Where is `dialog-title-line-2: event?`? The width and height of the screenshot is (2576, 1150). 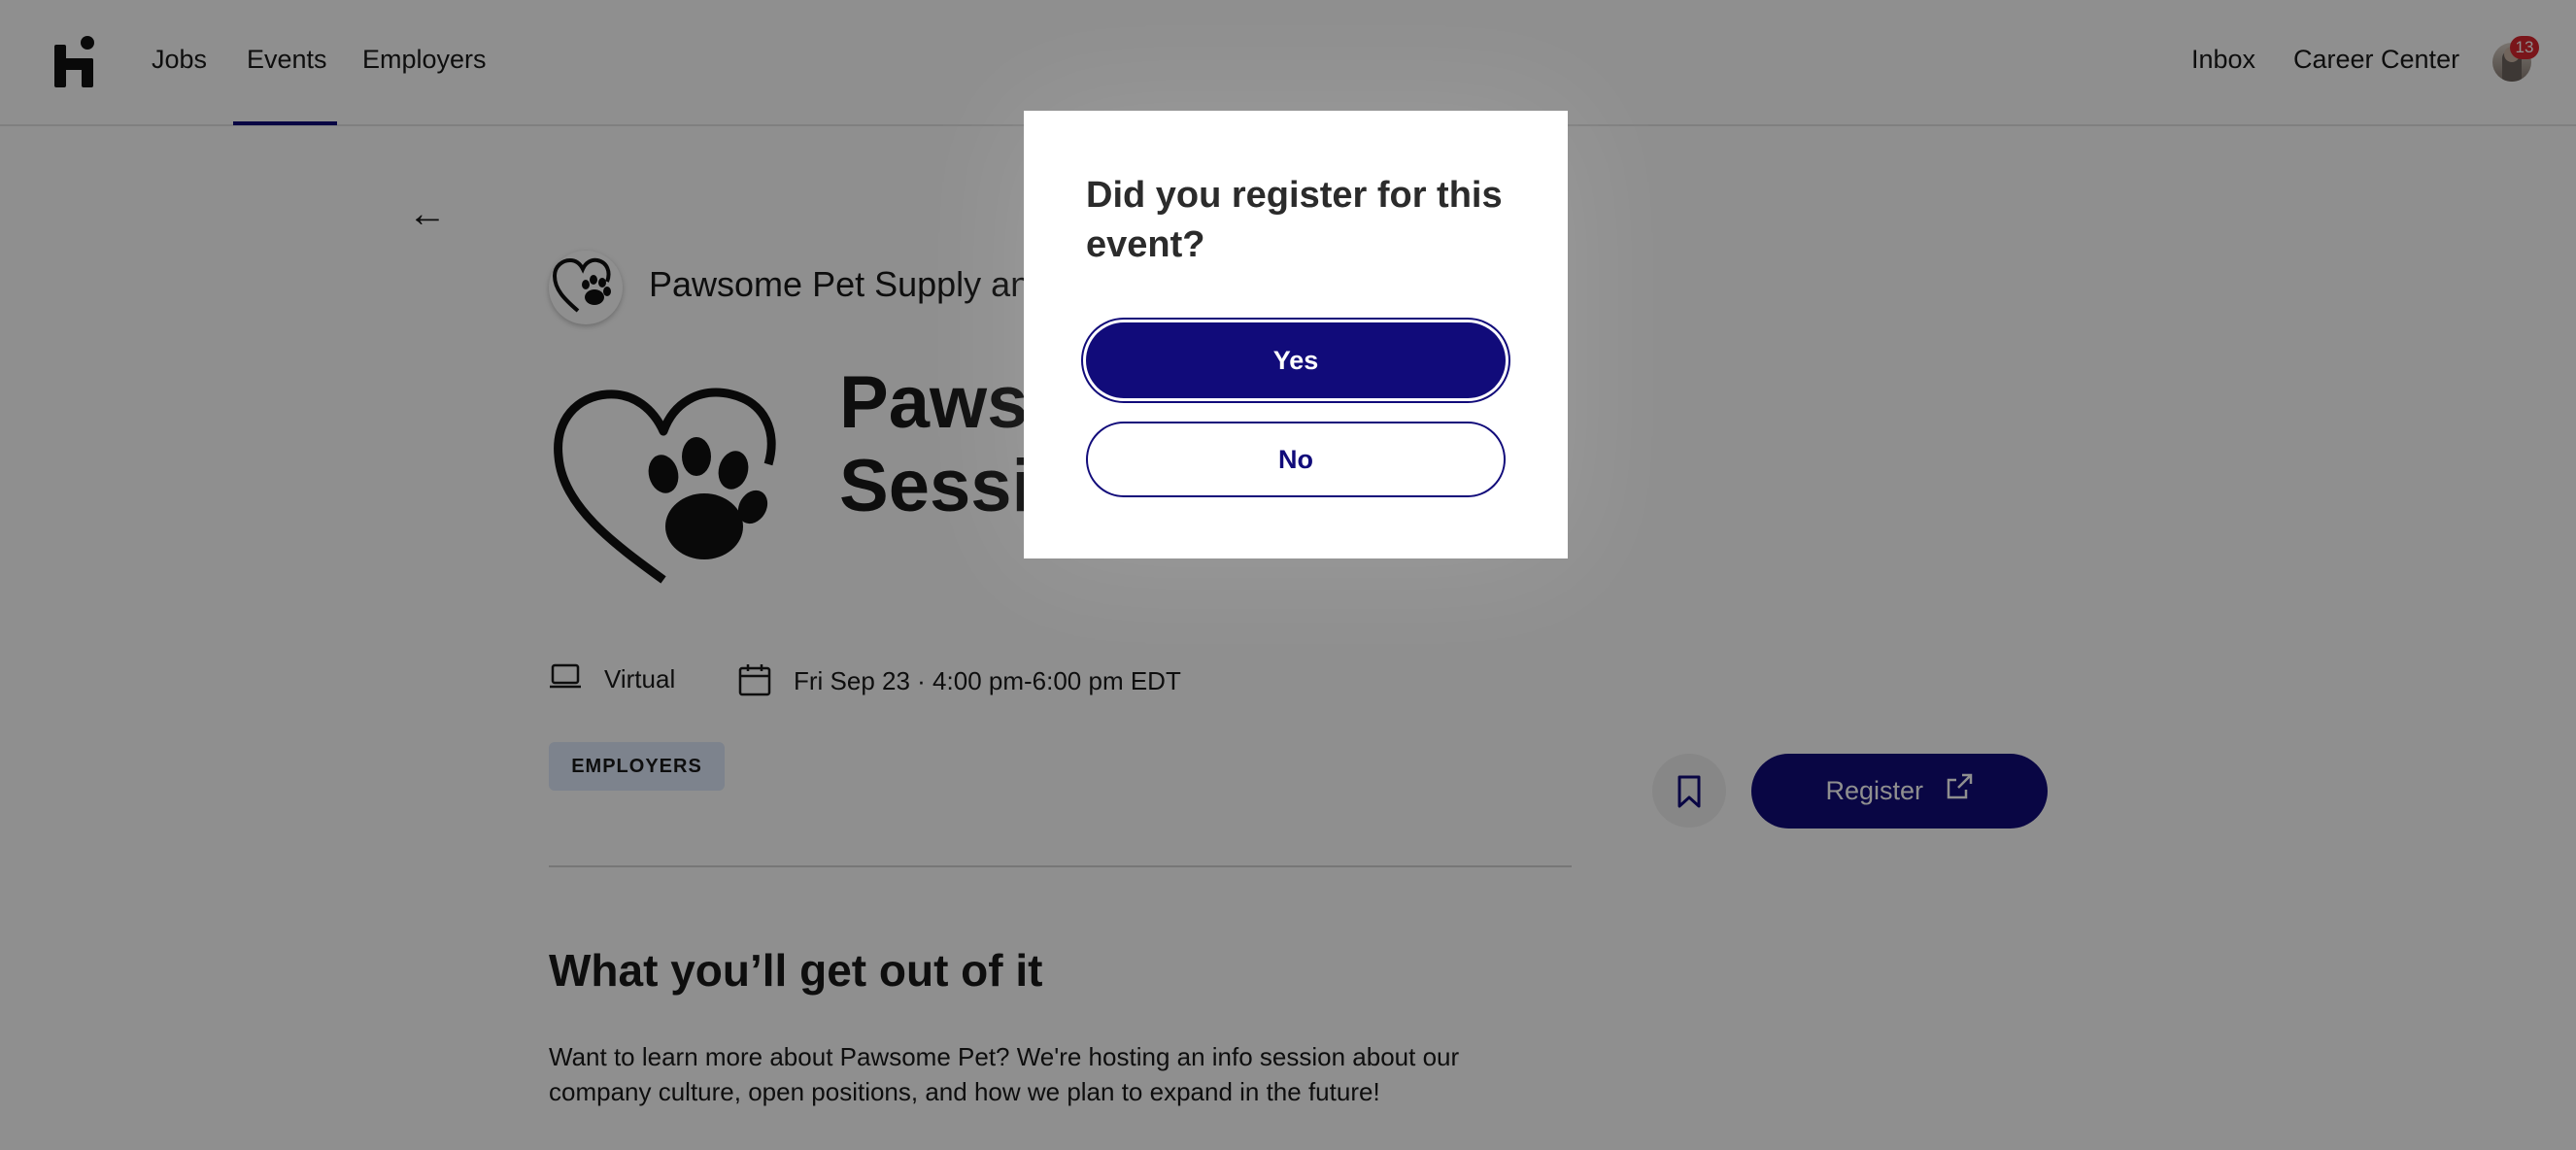
dialog-title-line-2: event? is located at coordinates (1145, 244).